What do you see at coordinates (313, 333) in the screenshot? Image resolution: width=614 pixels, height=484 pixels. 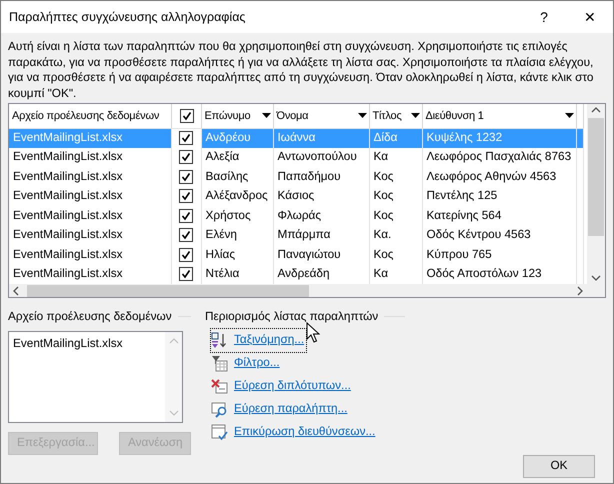 I see `mouse-cursor-icon` at bounding box center [313, 333].